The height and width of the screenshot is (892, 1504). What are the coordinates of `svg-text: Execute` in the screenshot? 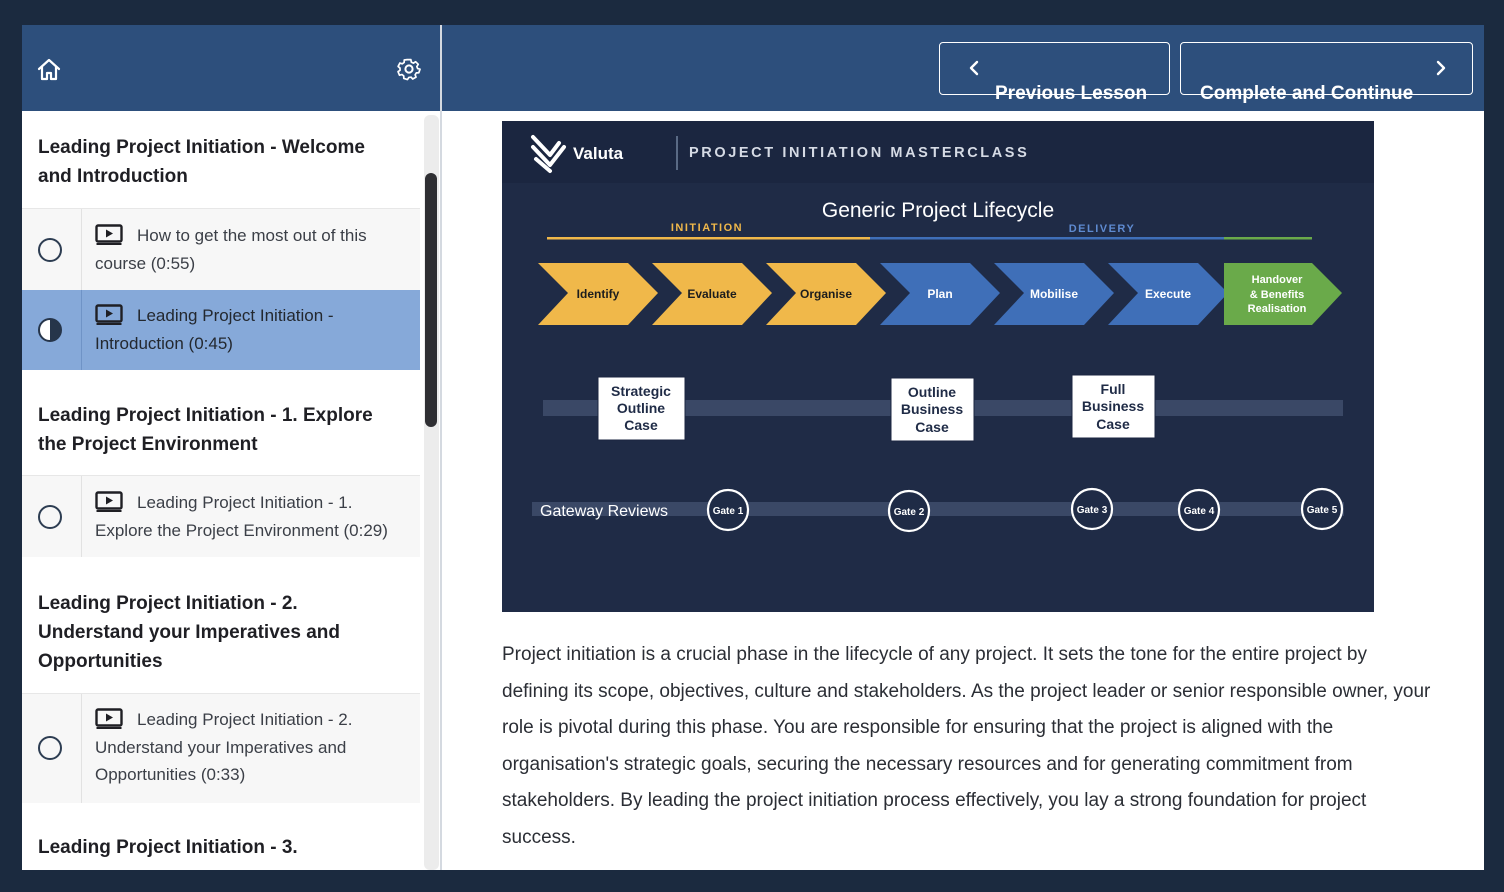 It's located at (1168, 294).